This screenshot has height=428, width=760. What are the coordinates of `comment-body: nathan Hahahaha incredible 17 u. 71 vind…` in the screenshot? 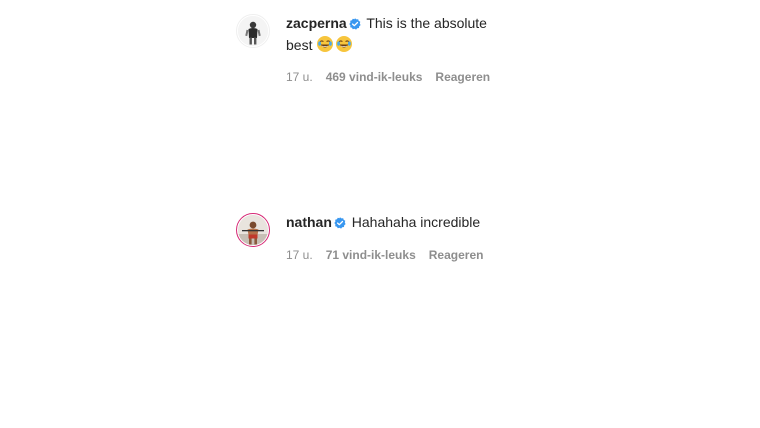 It's located at (411, 238).